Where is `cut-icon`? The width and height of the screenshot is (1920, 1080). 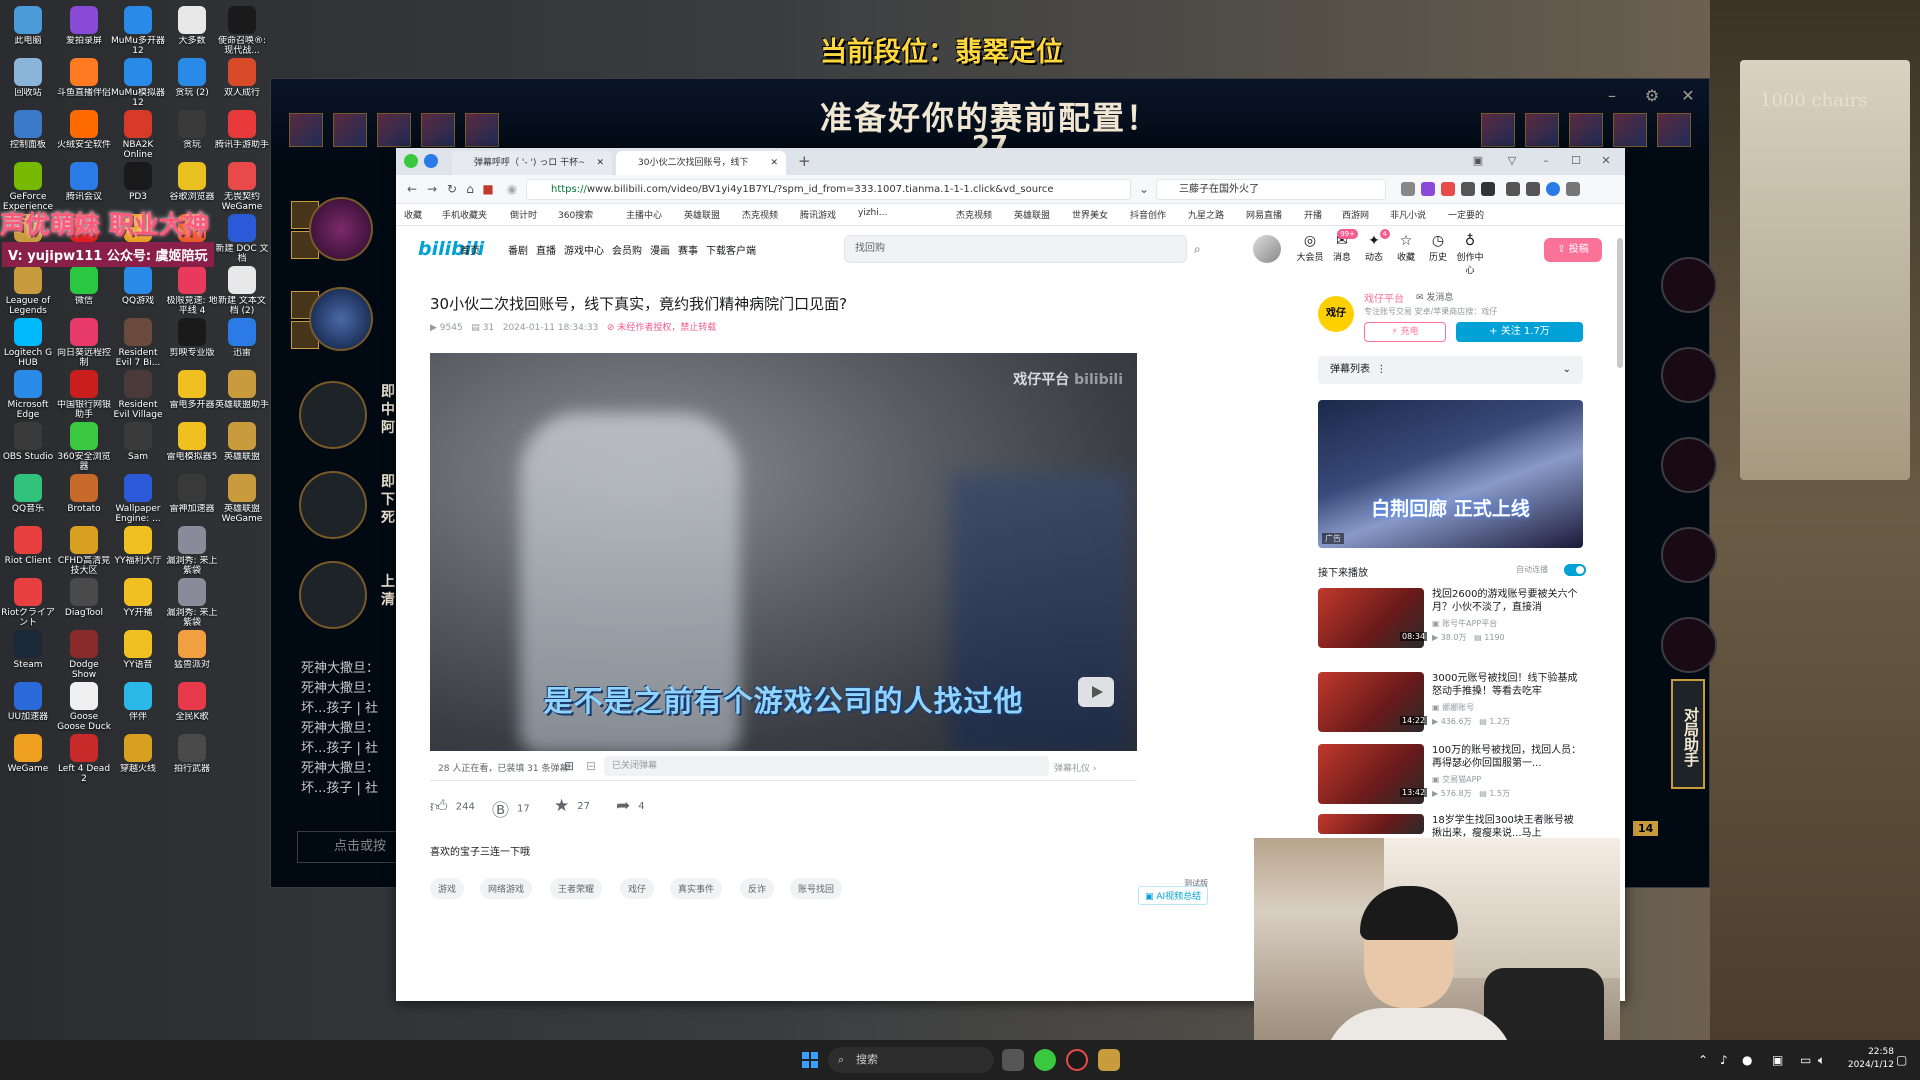 cut-icon is located at coordinates (1408, 189).